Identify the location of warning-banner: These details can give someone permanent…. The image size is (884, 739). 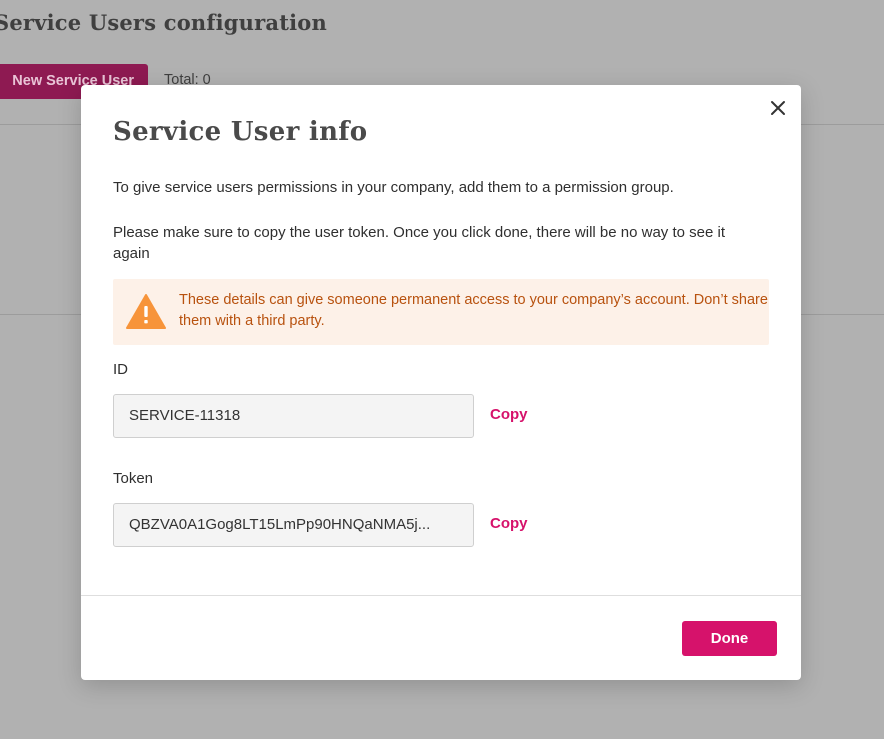
(441, 312).